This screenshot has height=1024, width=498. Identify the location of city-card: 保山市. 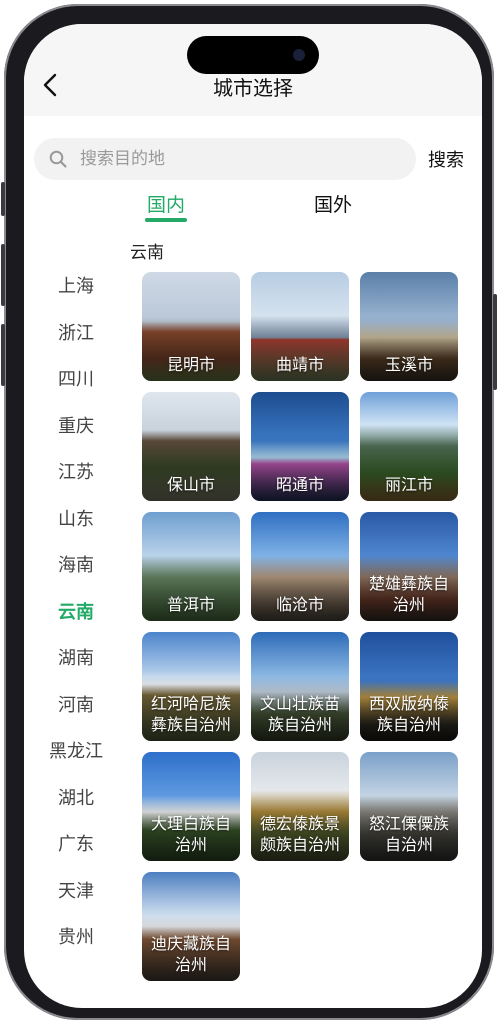
(191, 446).